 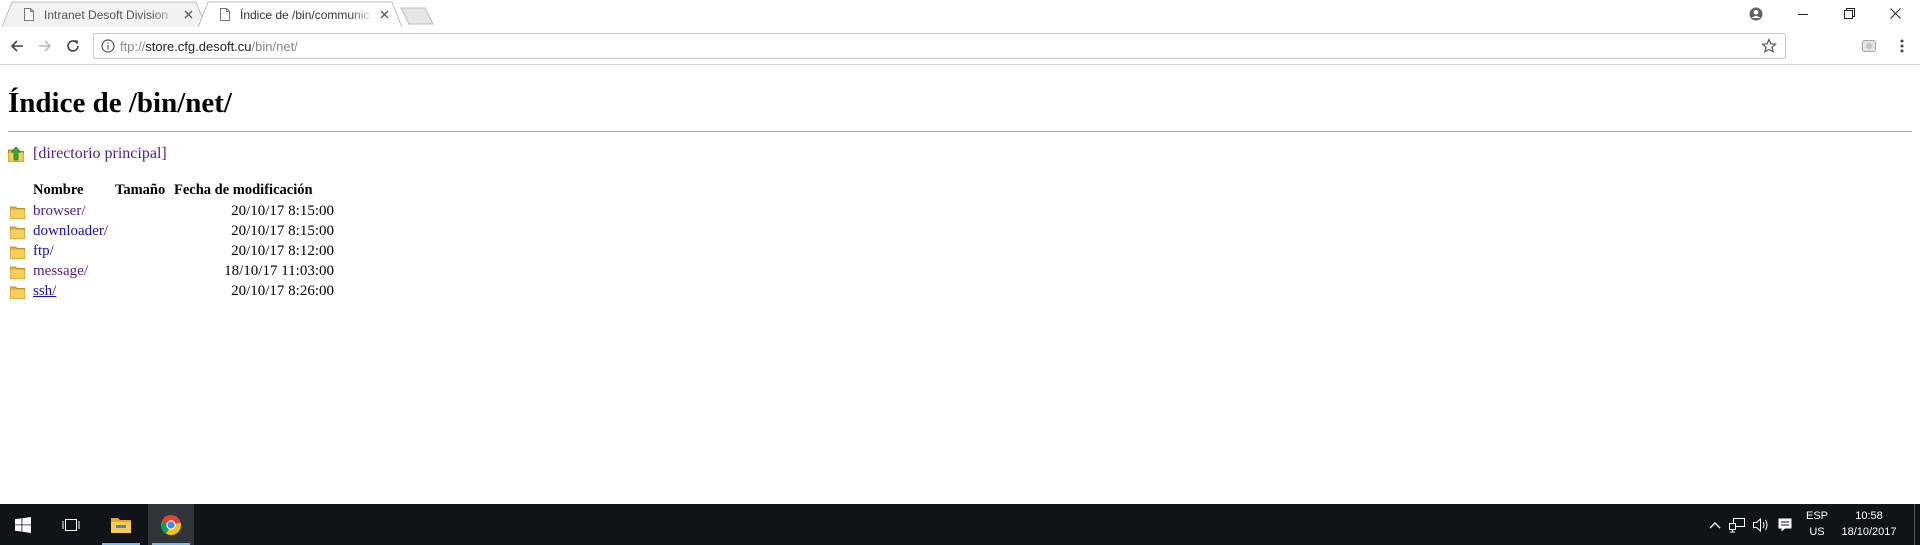 I want to click on file-explorer-icon, so click(x=121, y=525).